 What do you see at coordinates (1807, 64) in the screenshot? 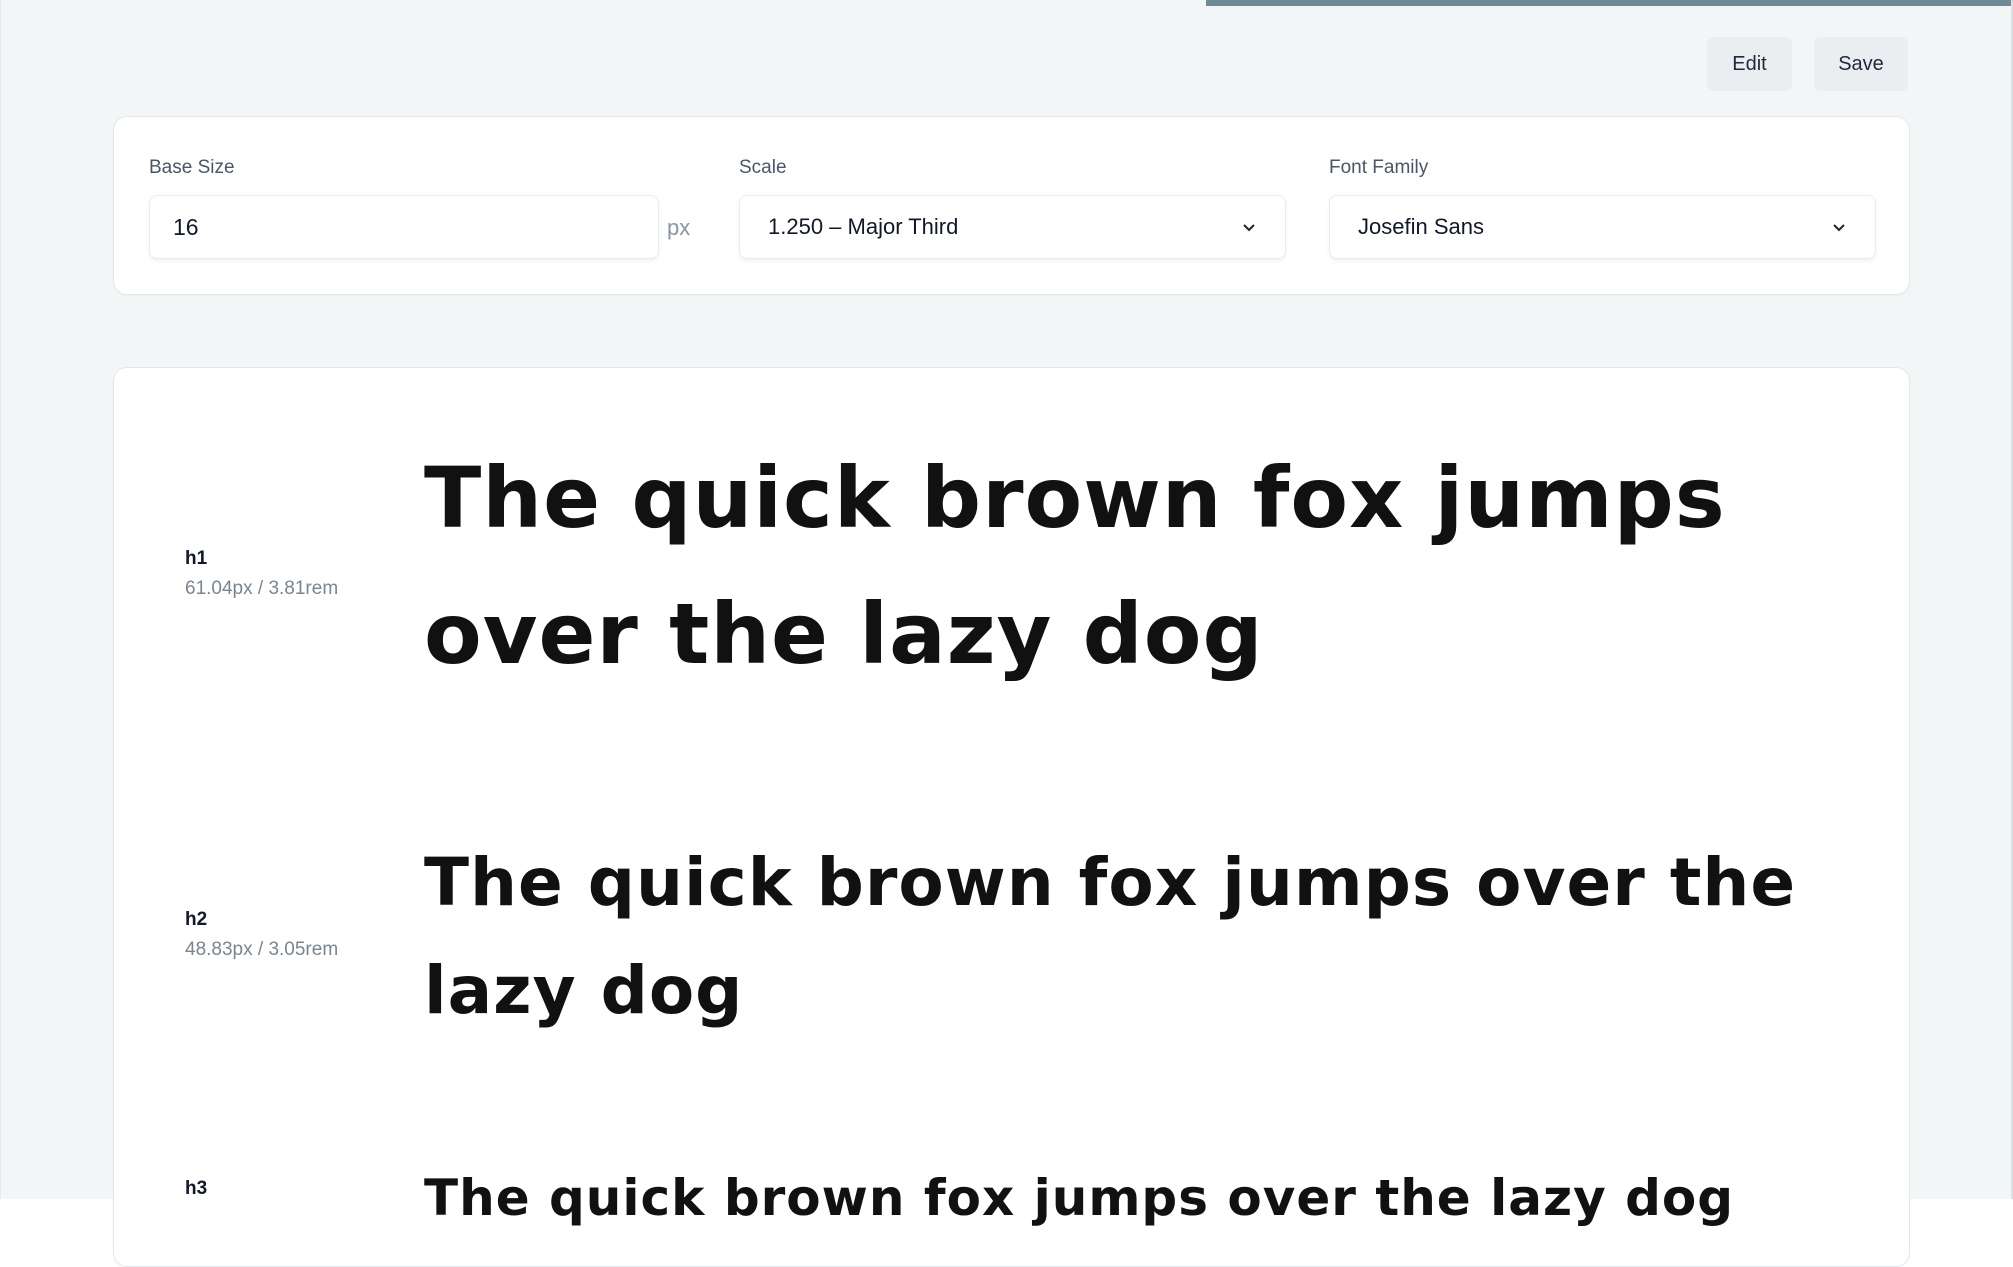
I see `toolbar: Edit Save` at bounding box center [1807, 64].